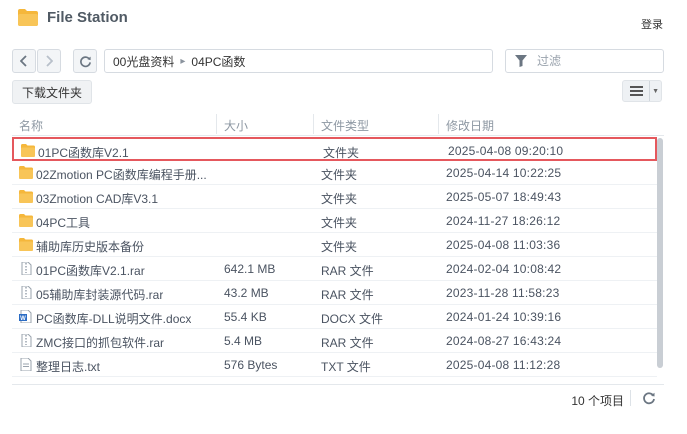 The image size is (687, 434). Describe the element at coordinates (143, 61) in the screenshot. I see `breadcrumb-item: 00光盘资料` at that location.